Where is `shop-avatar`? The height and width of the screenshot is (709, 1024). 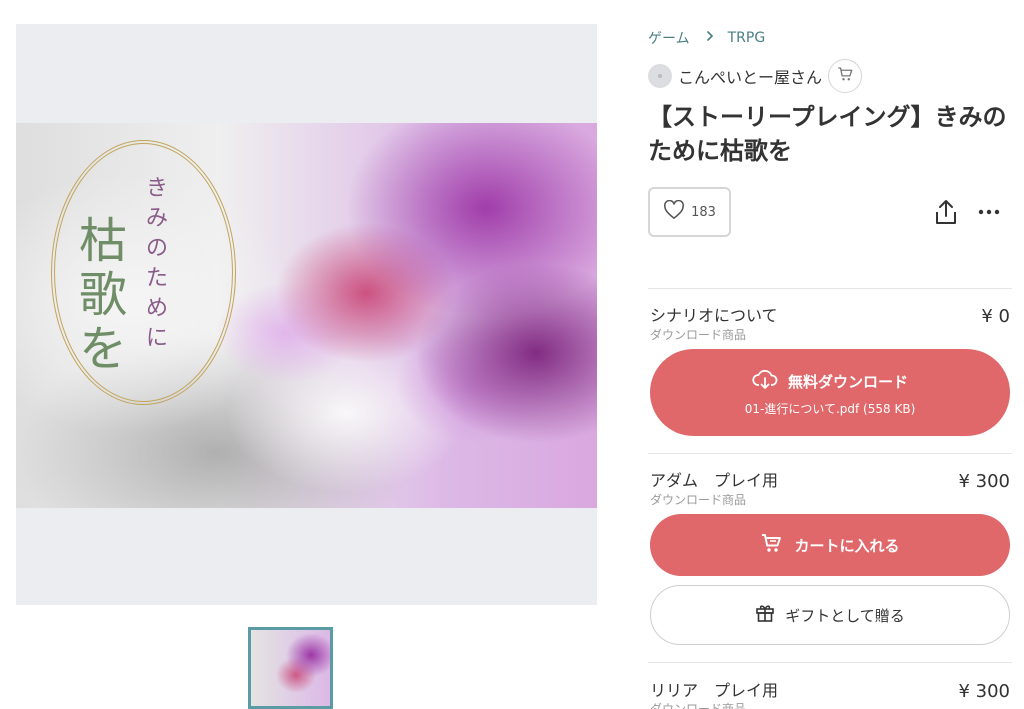
shop-avatar is located at coordinates (660, 76).